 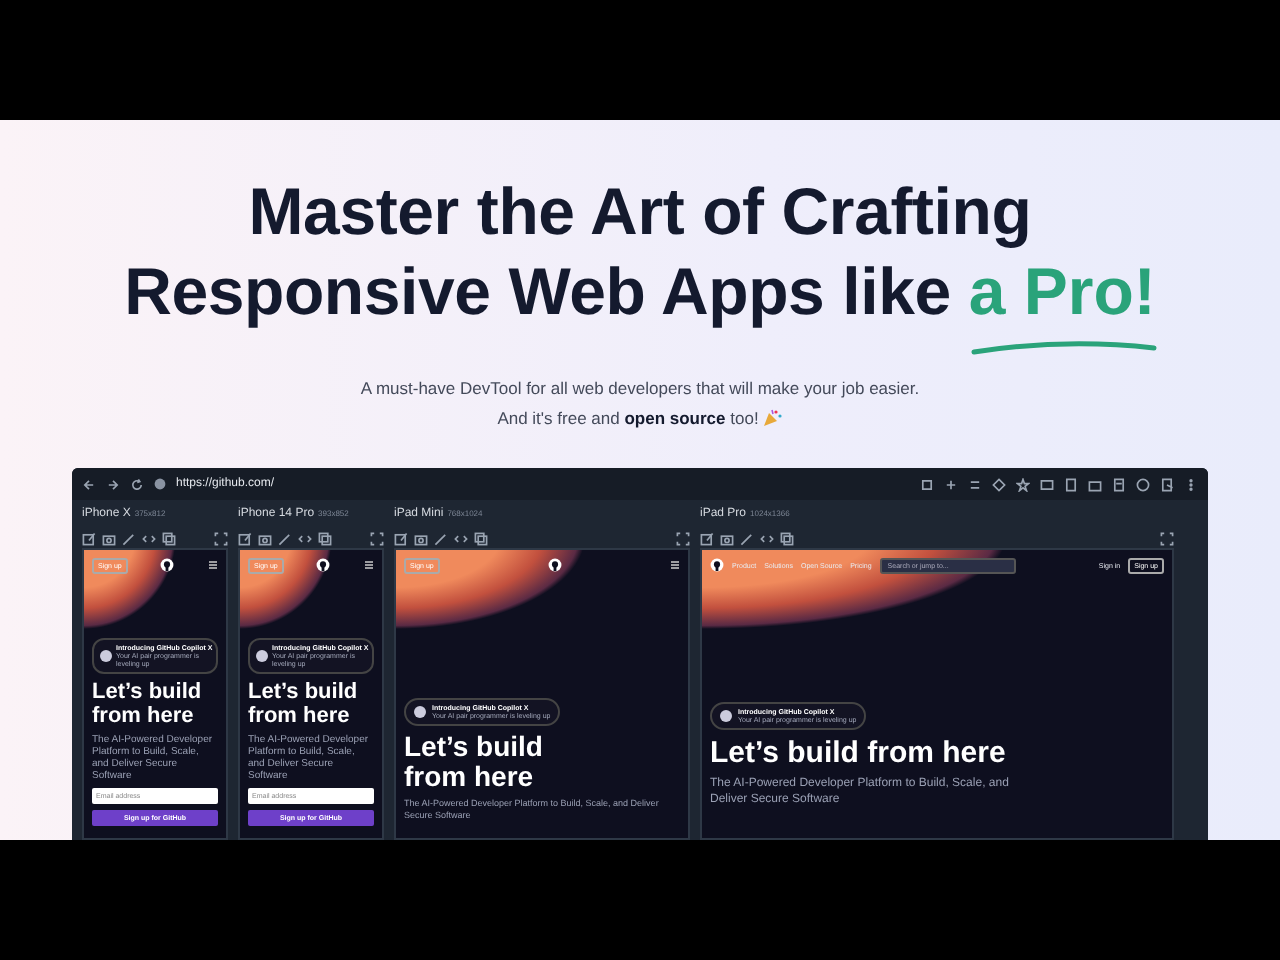 What do you see at coordinates (640, 388) in the screenshot?
I see `subtitle-text: A must-have DevTool for all web developers that will make your job easier.` at bounding box center [640, 388].